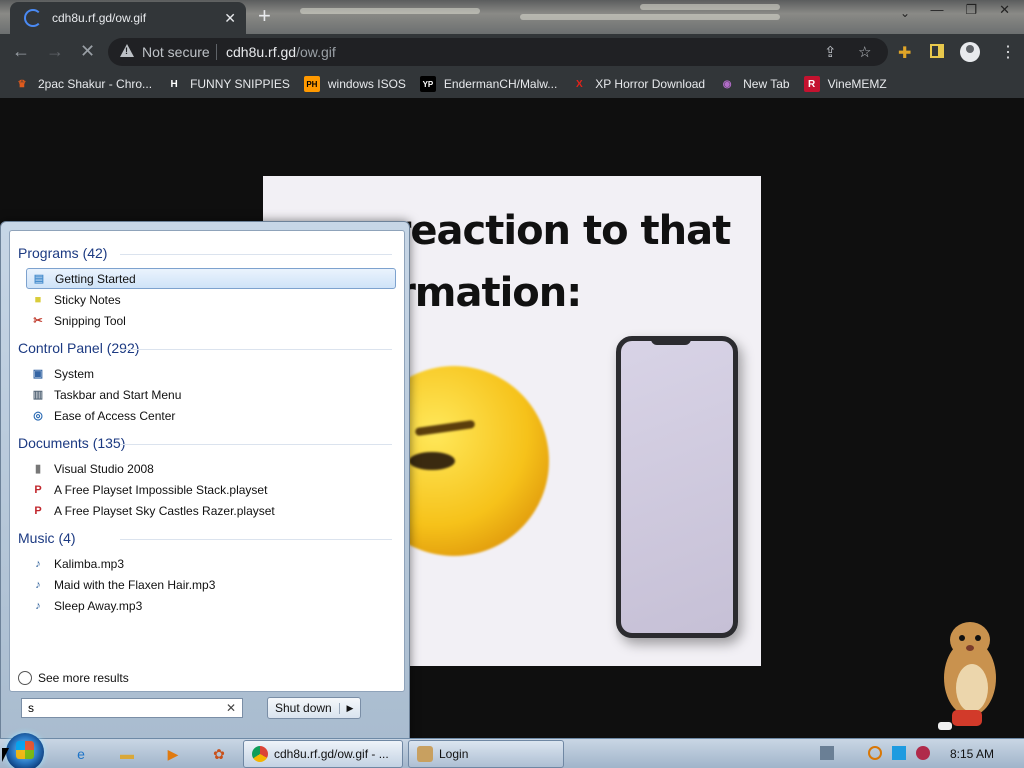 This screenshot has height=768, width=1024. What do you see at coordinates (25, 750) in the screenshot?
I see `start-orb-button` at bounding box center [25, 750].